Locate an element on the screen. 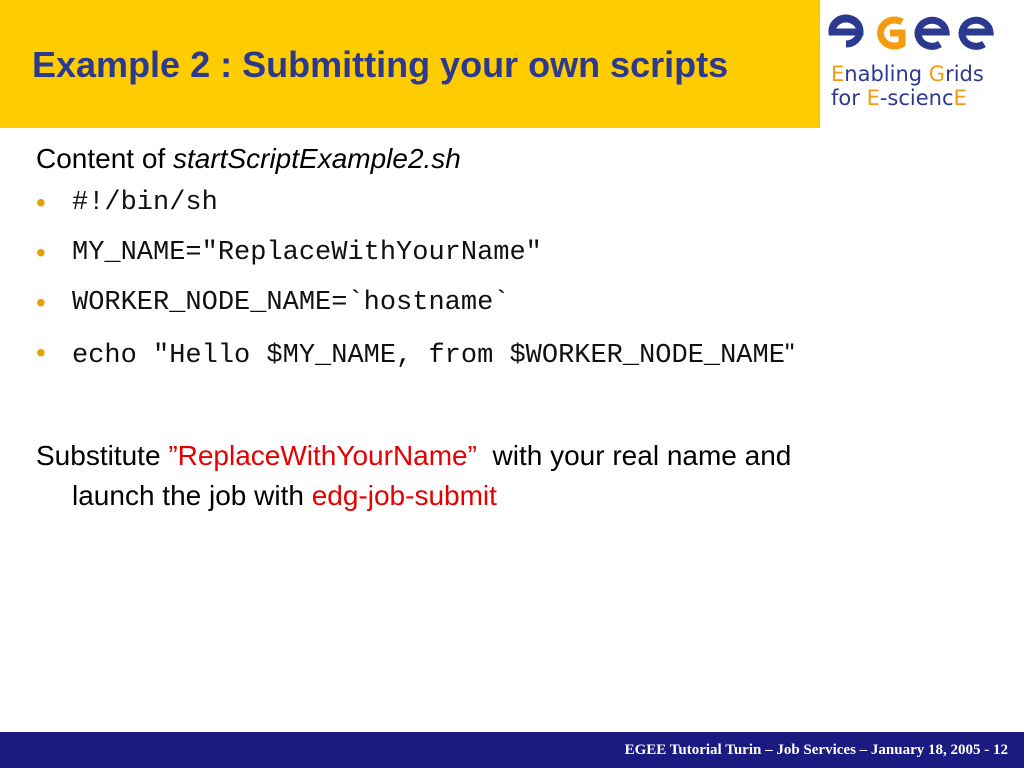 The width and height of the screenshot is (1024, 768). para-prefix: Substitute is located at coordinates (102, 455).